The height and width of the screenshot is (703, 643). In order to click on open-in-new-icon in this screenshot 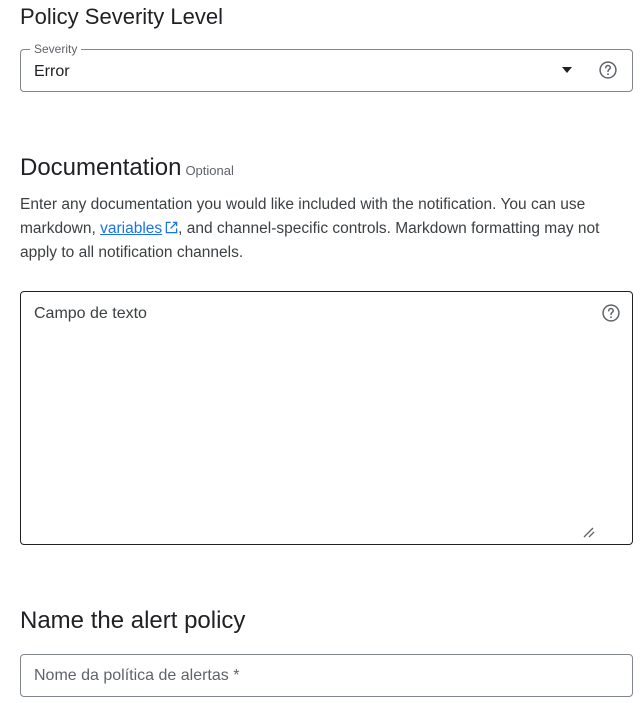, I will do `click(171, 227)`.